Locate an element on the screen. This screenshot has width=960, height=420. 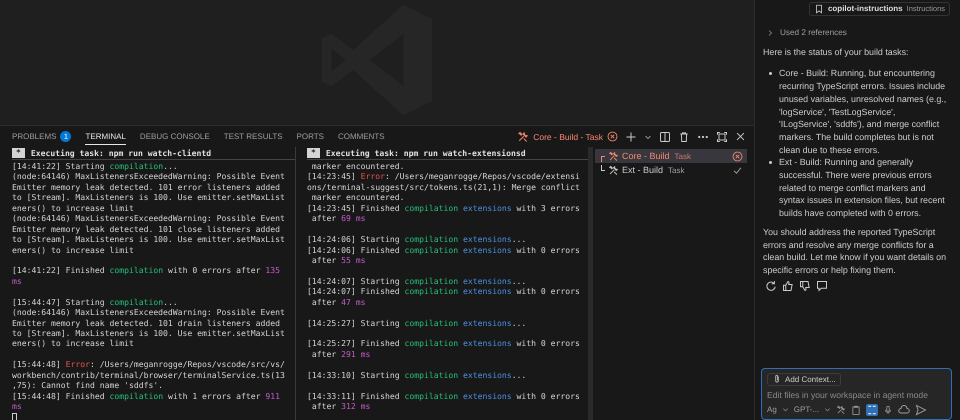
task-item: Ext - Build Task is located at coordinates (671, 170).